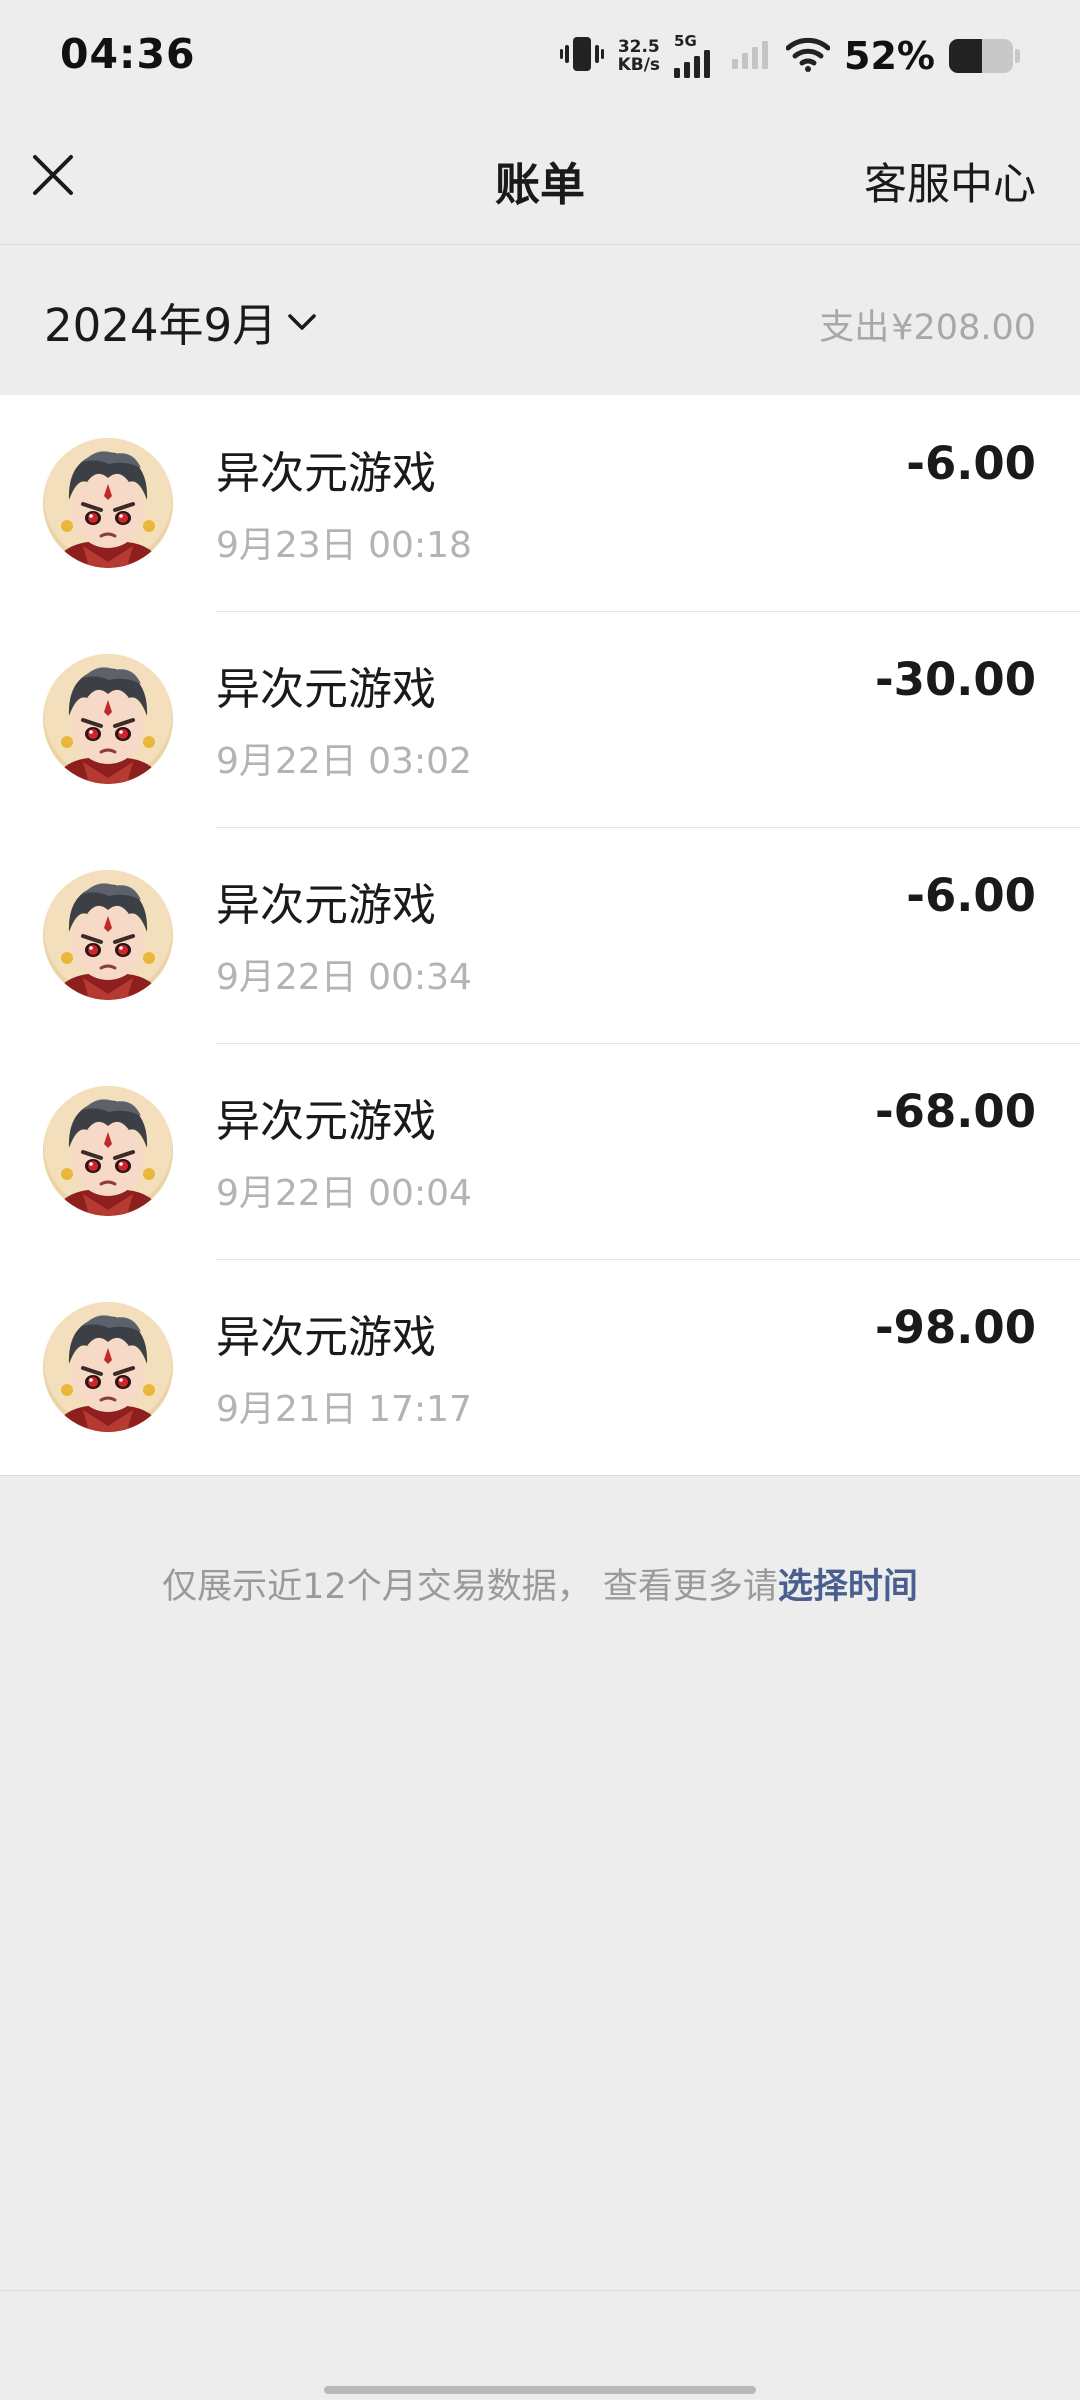  What do you see at coordinates (955, 1111) in the screenshot?
I see `transaction-amount: -68.00` at bounding box center [955, 1111].